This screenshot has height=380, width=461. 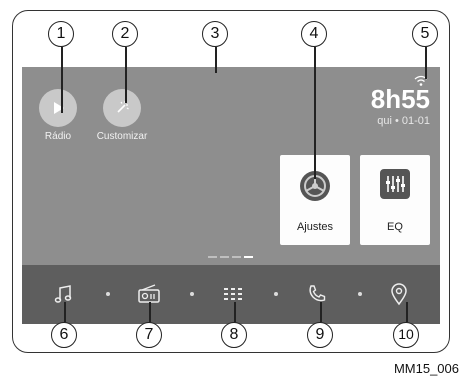 I want to click on eq-tile: EQ, so click(x=395, y=200).